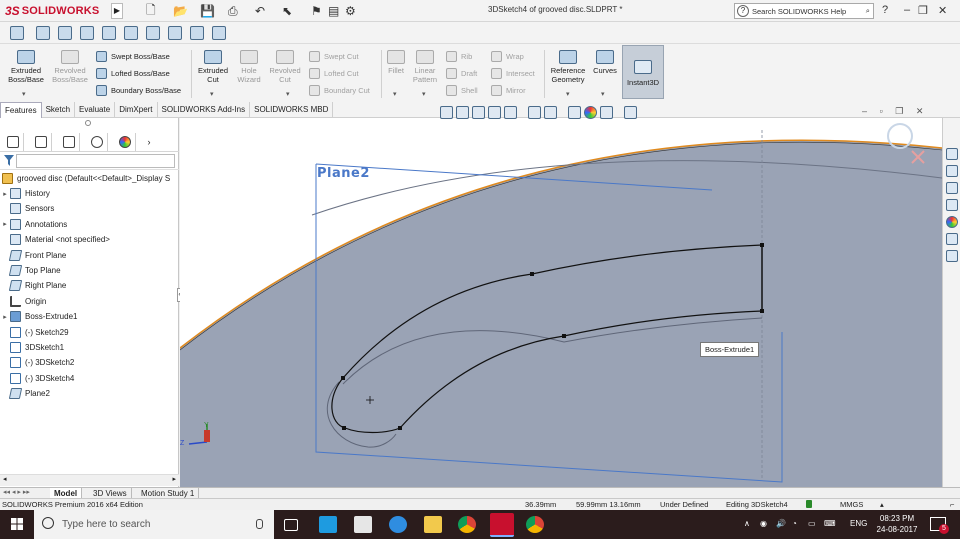 The width and height of the screenshot is (960, 539). What do you see at coordinates (328, 524) in the screenshot?
I see `skype-icon` at bounding box center [328, 524].